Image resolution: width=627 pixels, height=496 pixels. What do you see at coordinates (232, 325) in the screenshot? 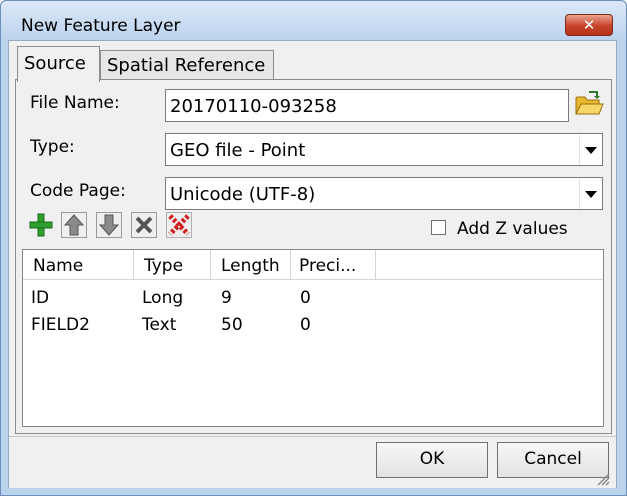
I see `table-cell: 50` at bounding box center [232, 325].